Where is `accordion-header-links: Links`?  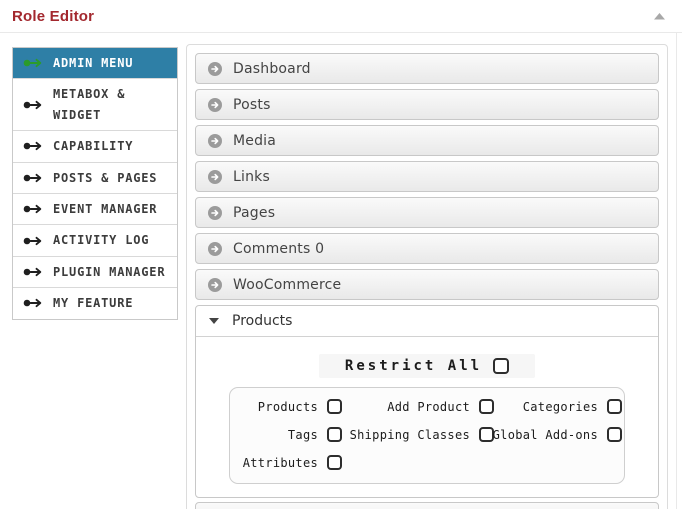
accordion-header-links: Links is located at coordinates (427, 176).